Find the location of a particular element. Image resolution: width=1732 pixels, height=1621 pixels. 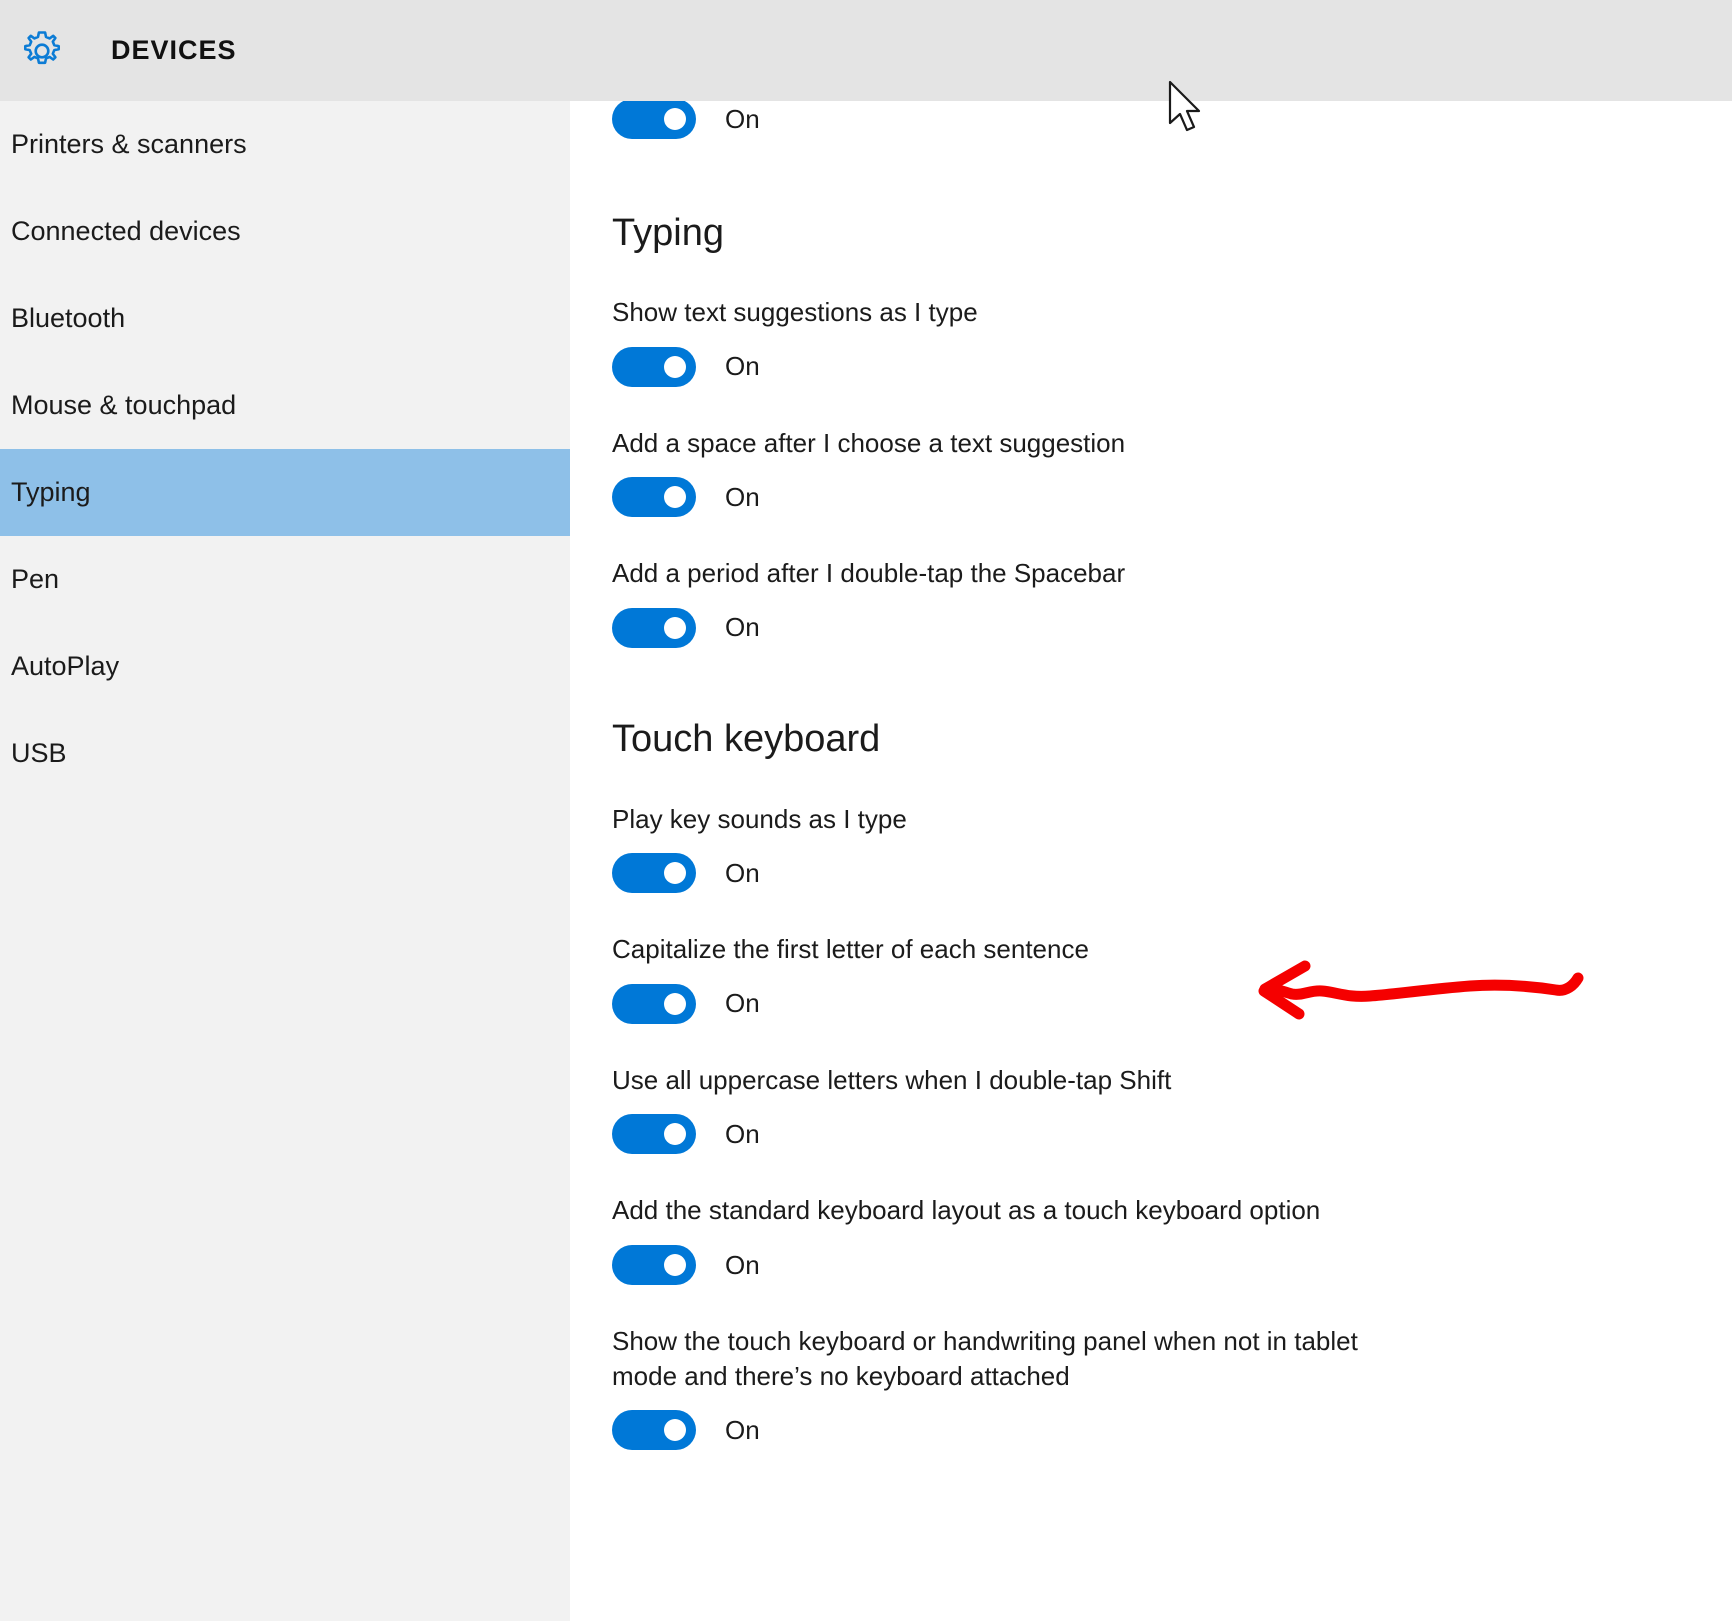

setting-row-show-text-suggestions: On is located at coordinates (1172, 366).